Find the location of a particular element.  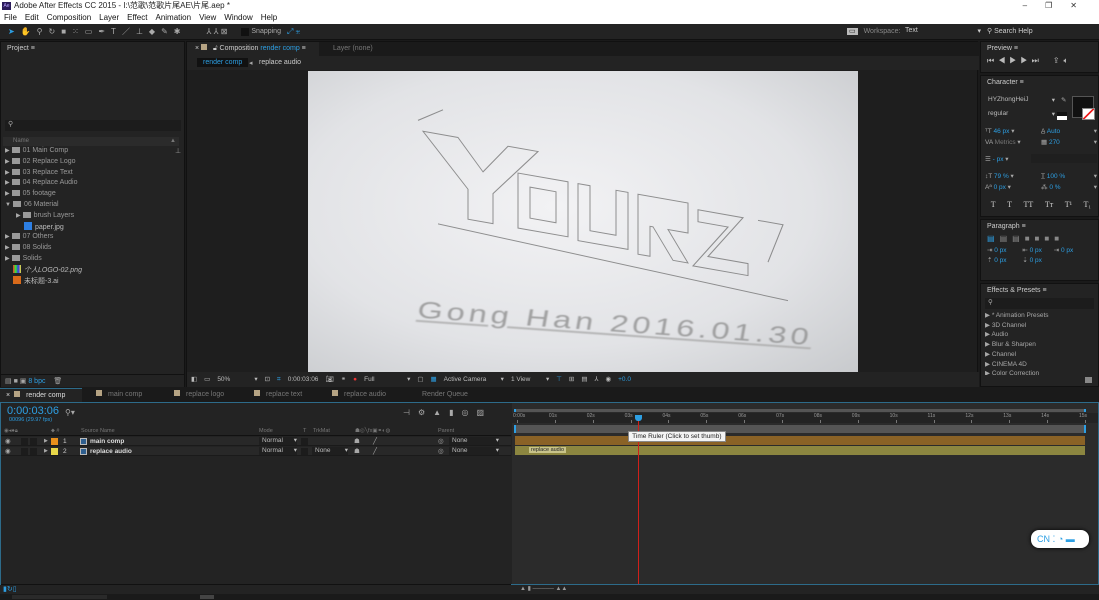

layer-duration-bar is located at coordinates (800, 440).